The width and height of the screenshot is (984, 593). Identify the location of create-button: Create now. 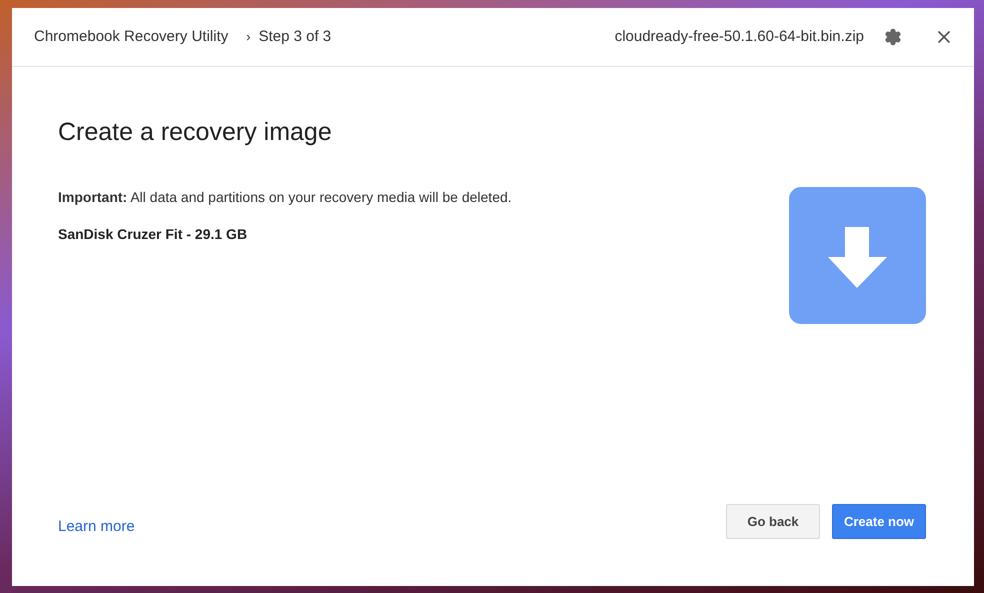
(879, 521).